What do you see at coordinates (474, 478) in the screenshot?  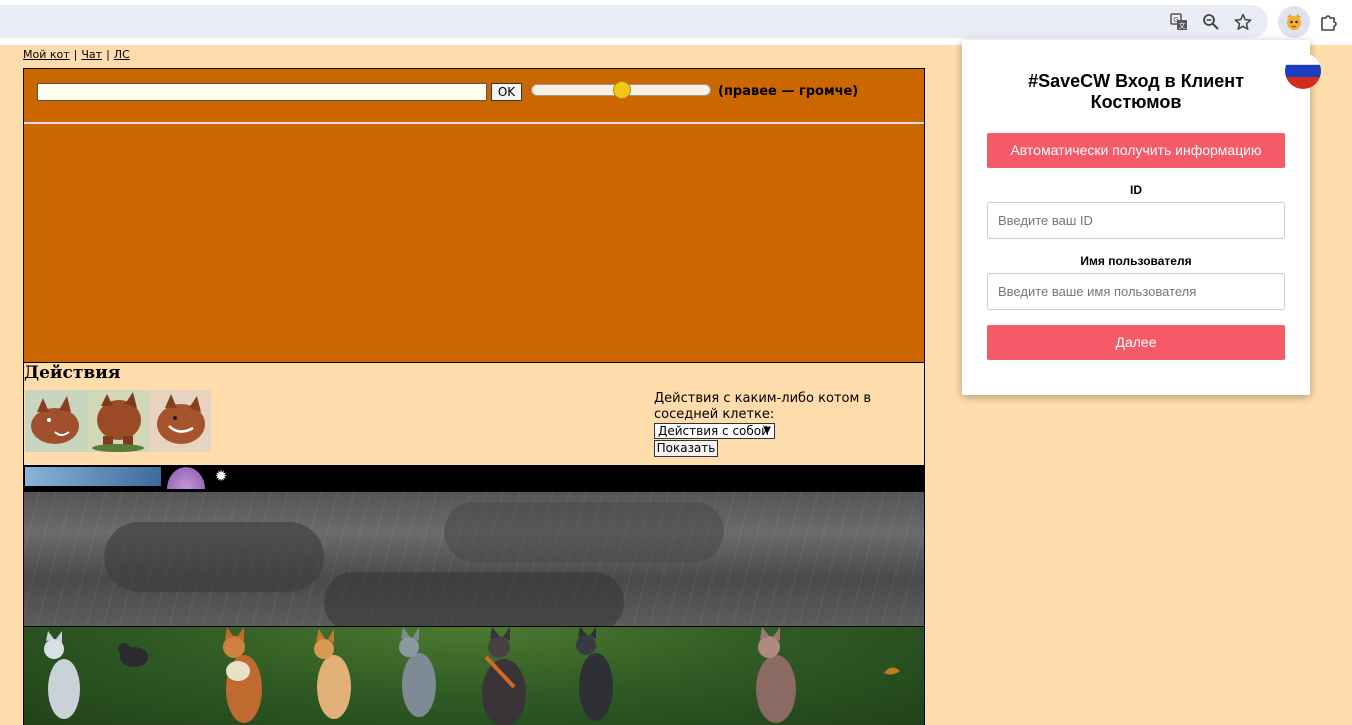 I see `status-bar: ✹` at bounding box center [474, 478].